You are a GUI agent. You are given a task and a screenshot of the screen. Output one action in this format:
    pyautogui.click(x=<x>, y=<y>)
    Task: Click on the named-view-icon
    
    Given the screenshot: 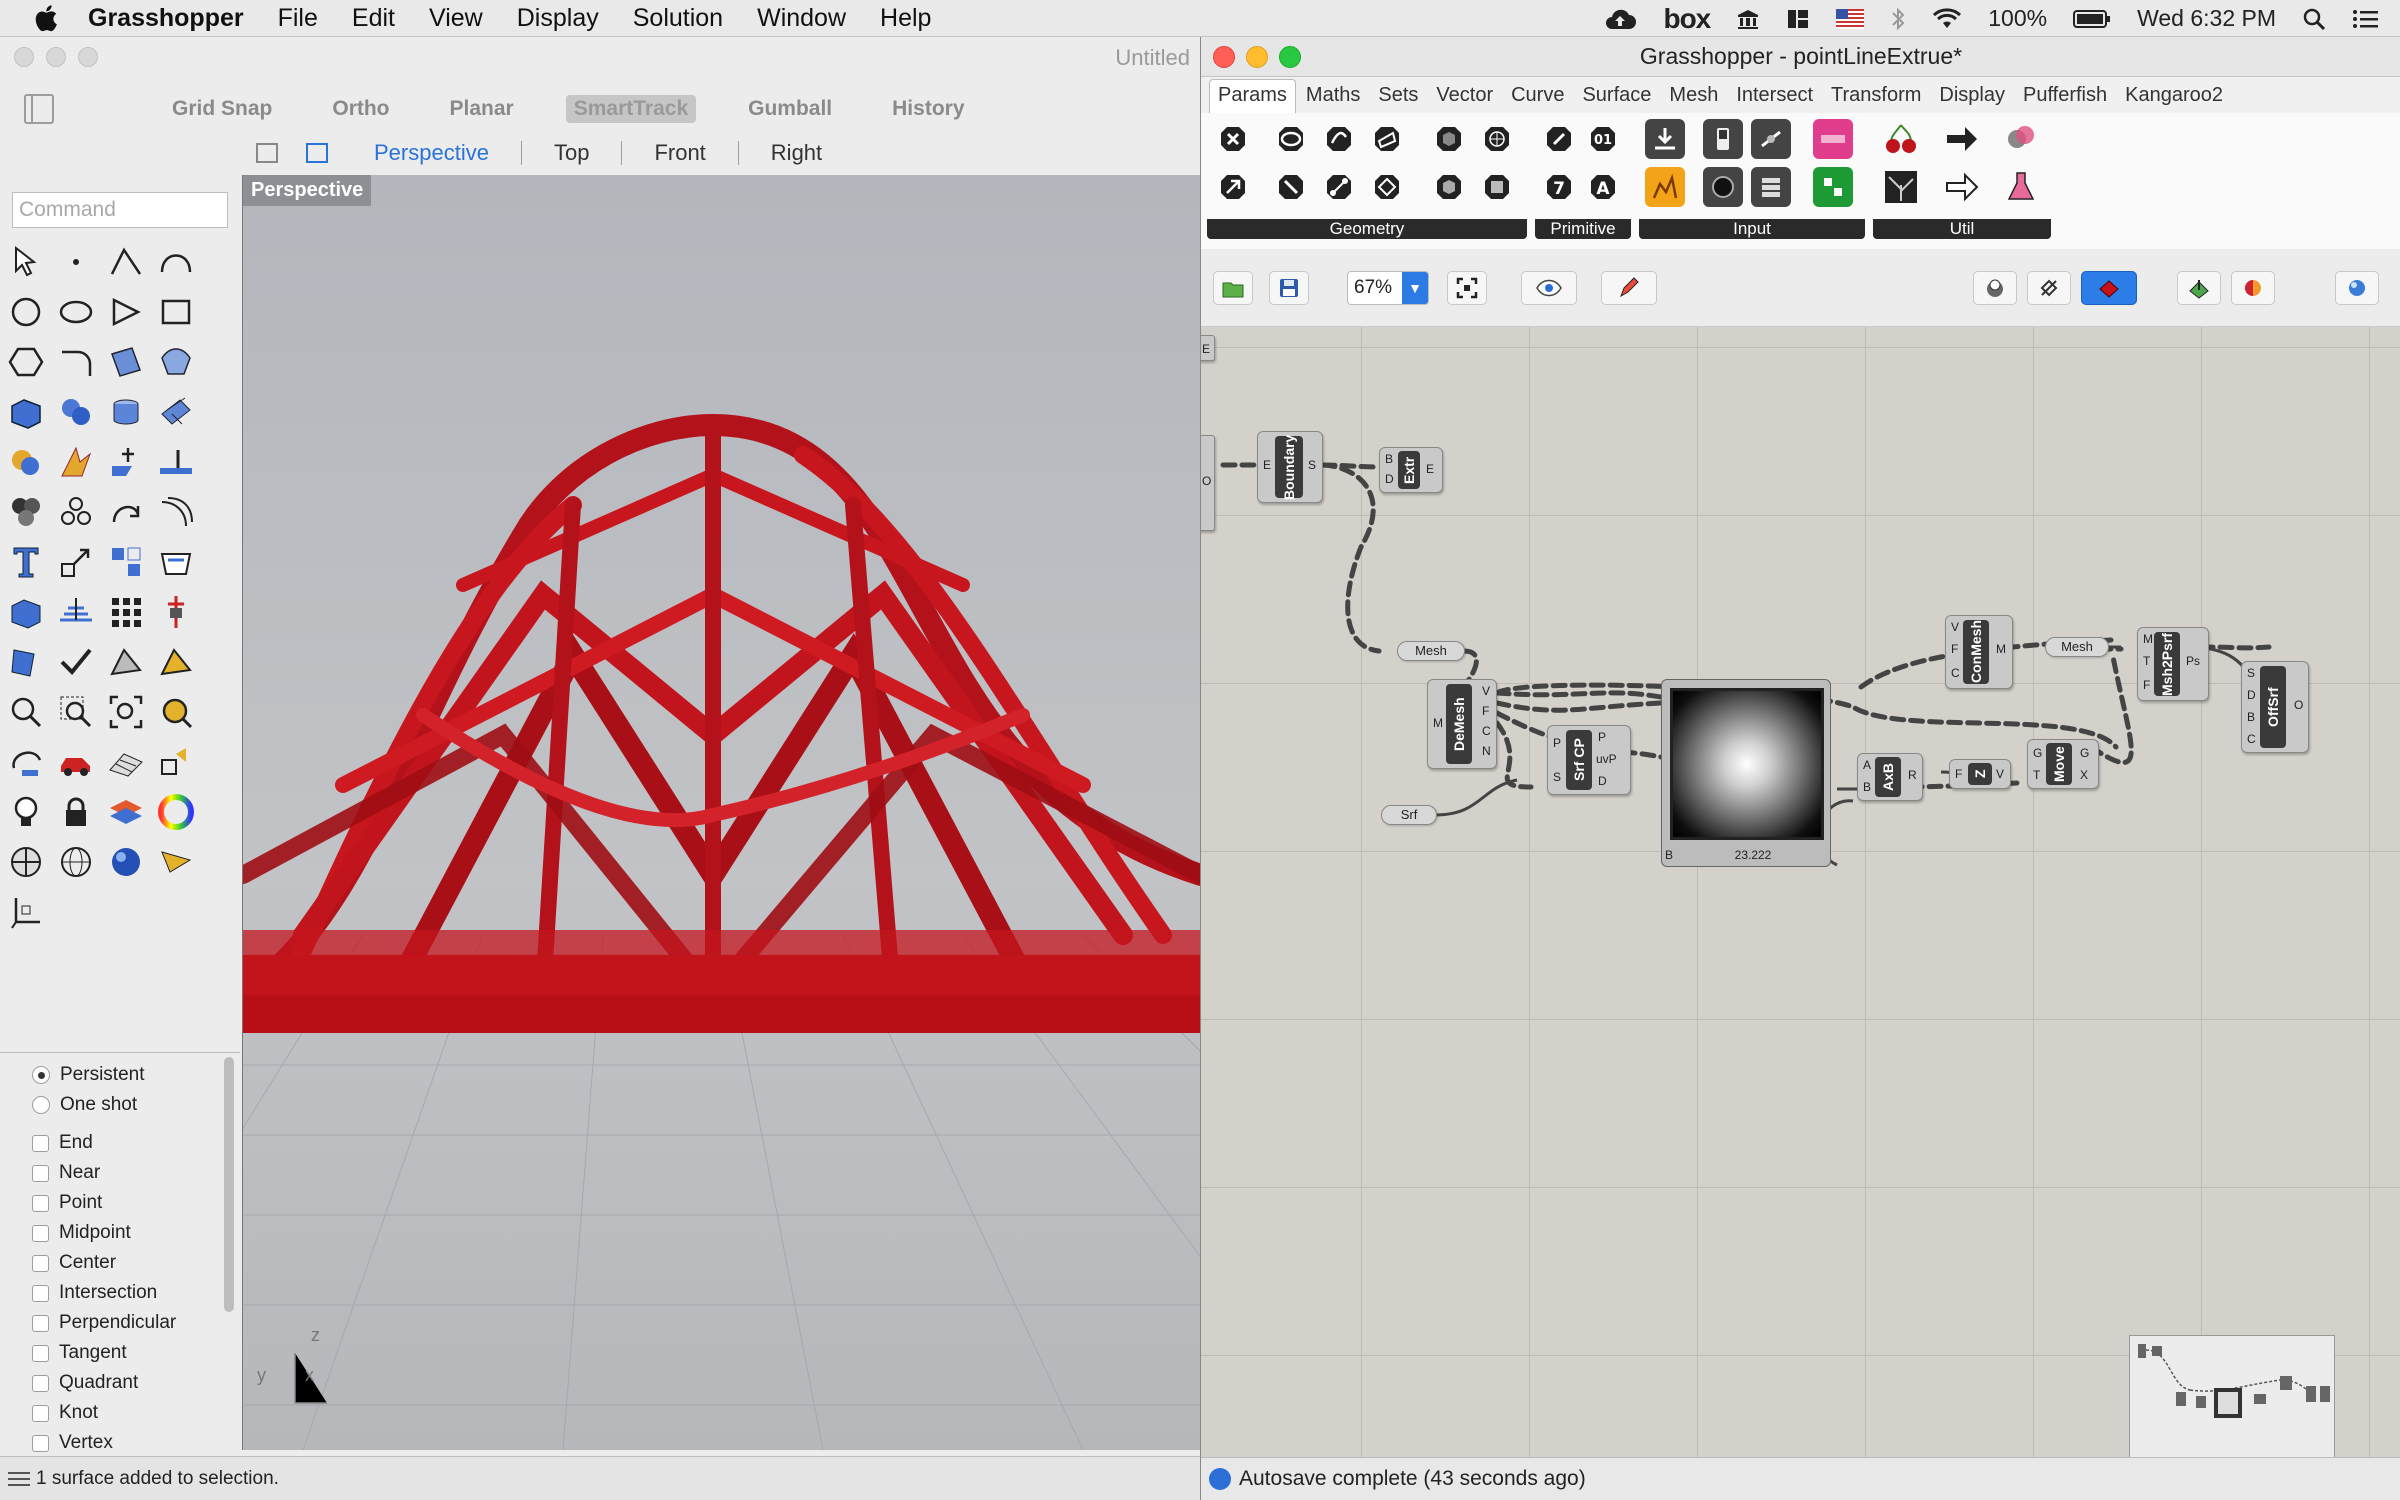 What is the action you would take?
    pyautogui.click(x=126, y=762)
    